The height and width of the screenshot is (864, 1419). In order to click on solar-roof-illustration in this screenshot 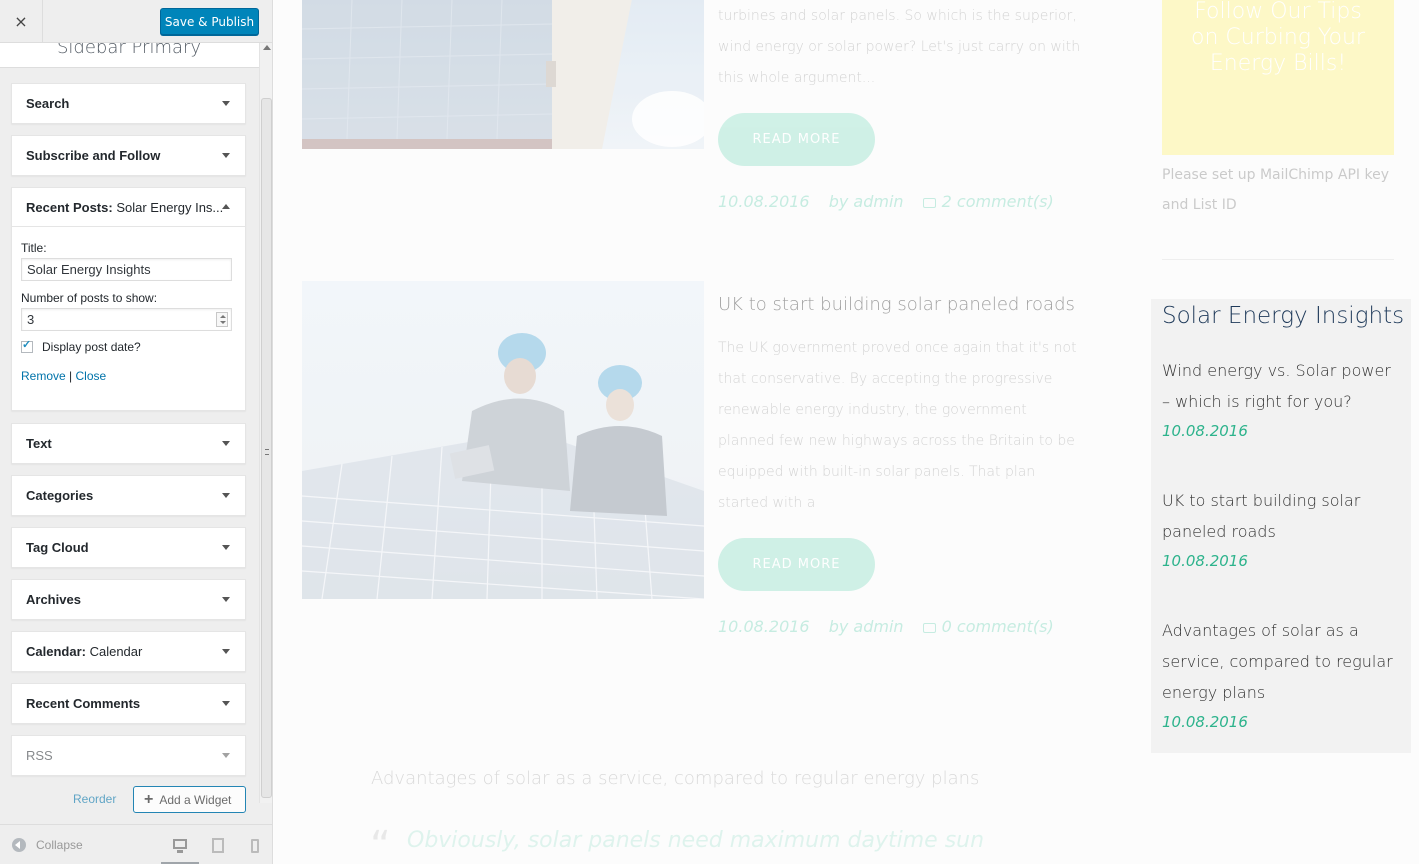, I will do `click(503, 74)`.